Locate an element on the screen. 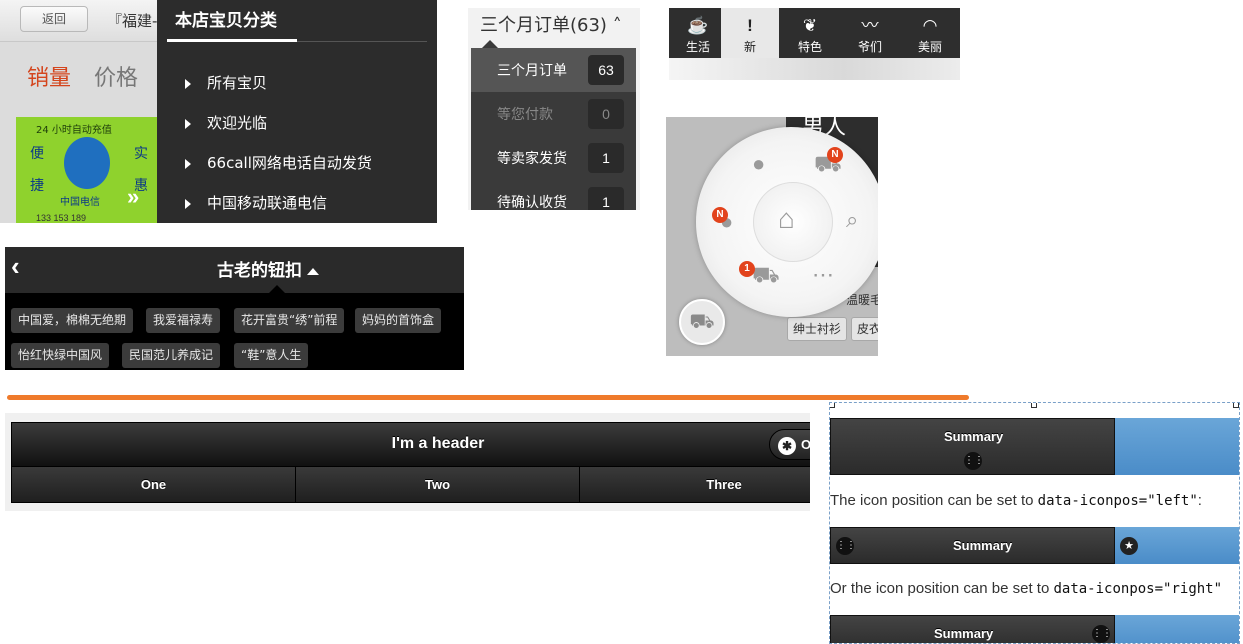  tab-label: 新 is located at coordinates (749, 47).